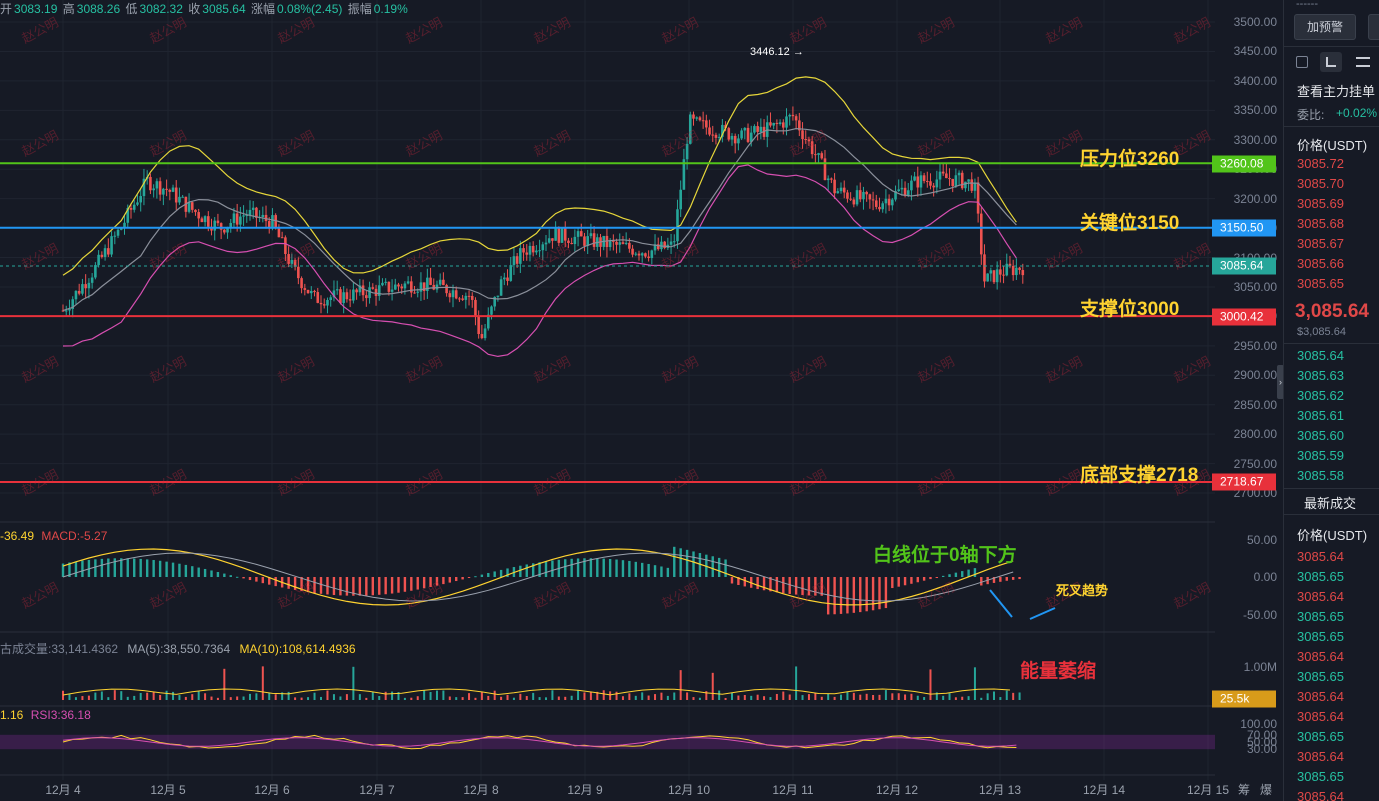  Describe the element at coordinates (1325, 27) in the screenshot. I see `add-alert-button: 加预警` at that location.